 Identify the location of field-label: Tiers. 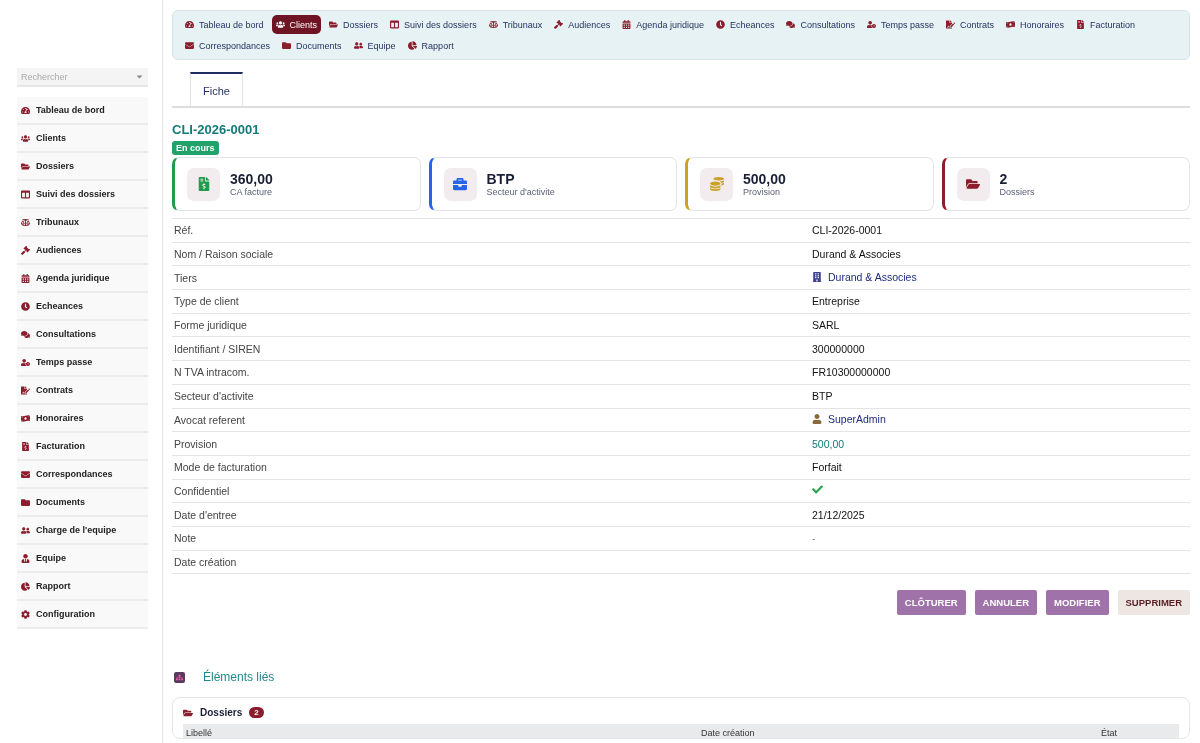
(185, 277).